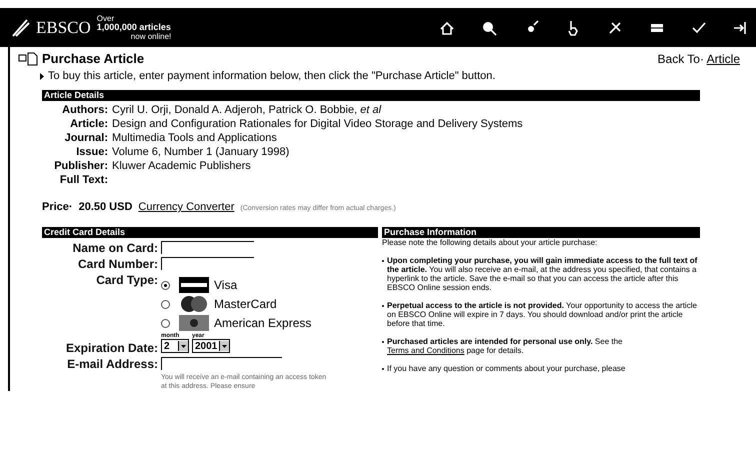 This screenshot has height=471, width=756. Describe the element at coordinates (93, 58) in the screenshot. I see `page-title: Purchase Article` at that location.